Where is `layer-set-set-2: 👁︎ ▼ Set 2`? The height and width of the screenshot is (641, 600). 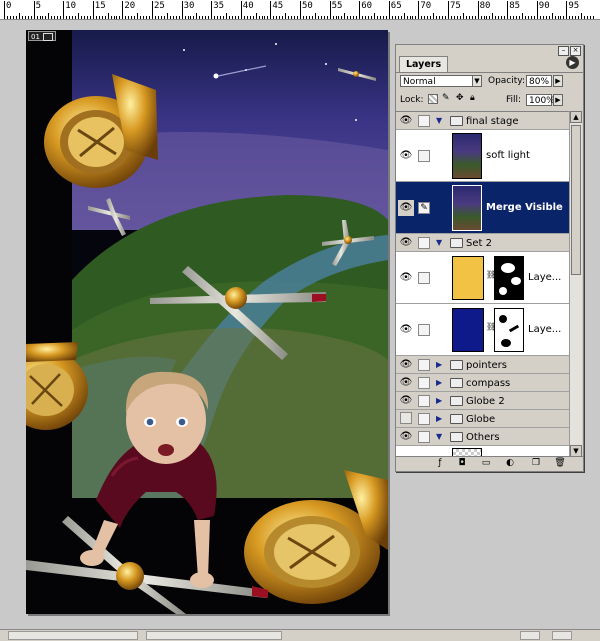
layer-set-set-2: 👁︎ ▼ Set 2 is located at coordinates (482, 243).